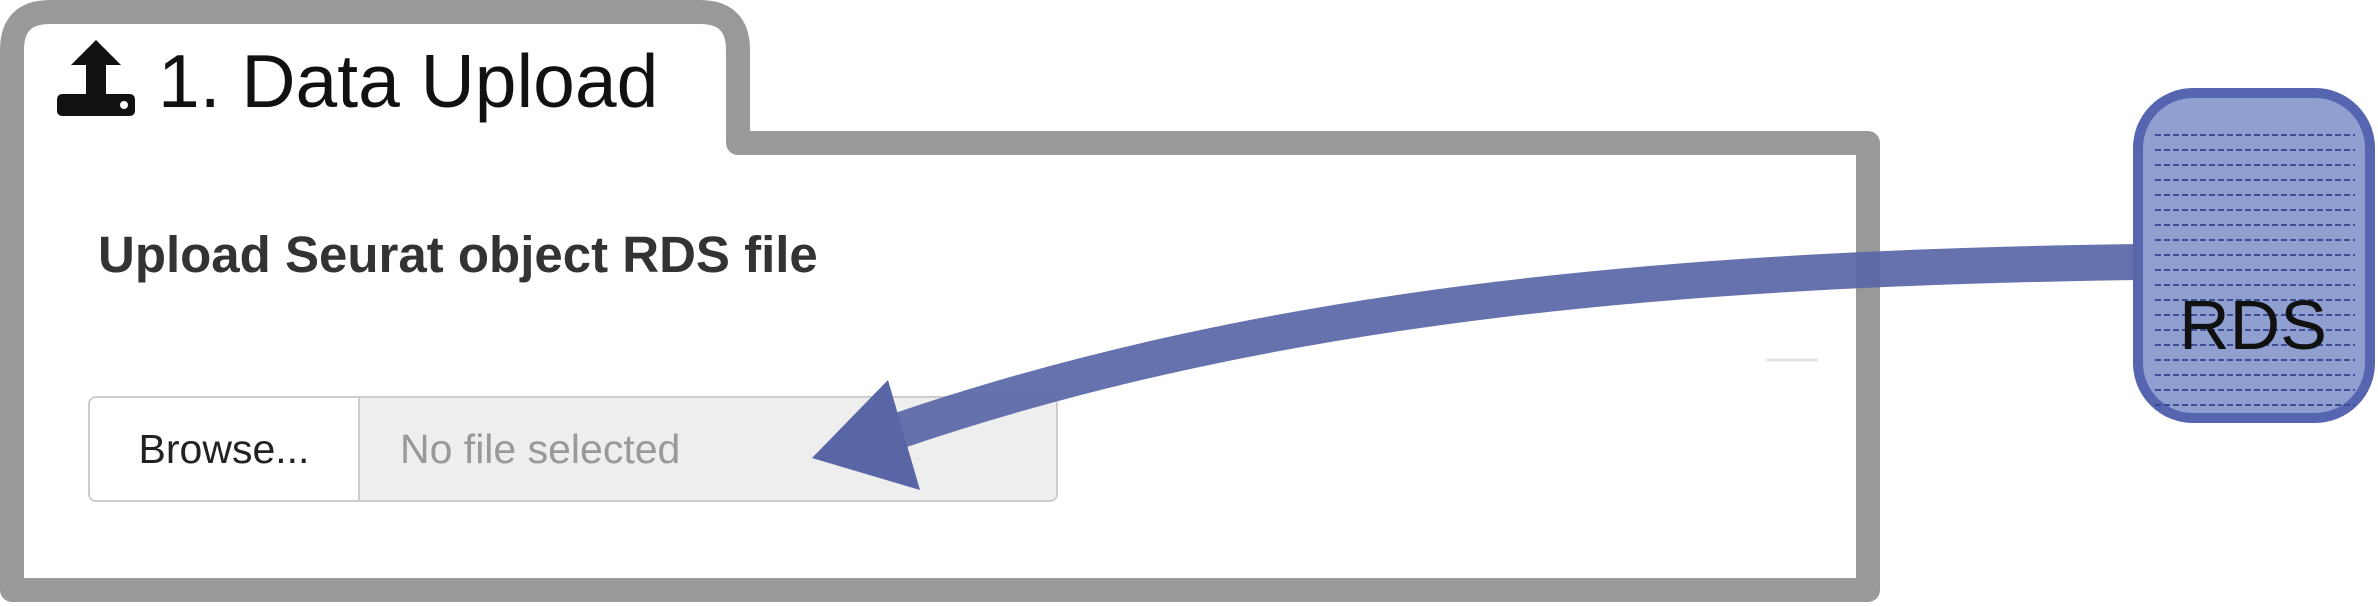 The width and height of the screenshot is (2378, 607). I want to click on file-upload-input: Browse... No file selected, so click(573, 449).